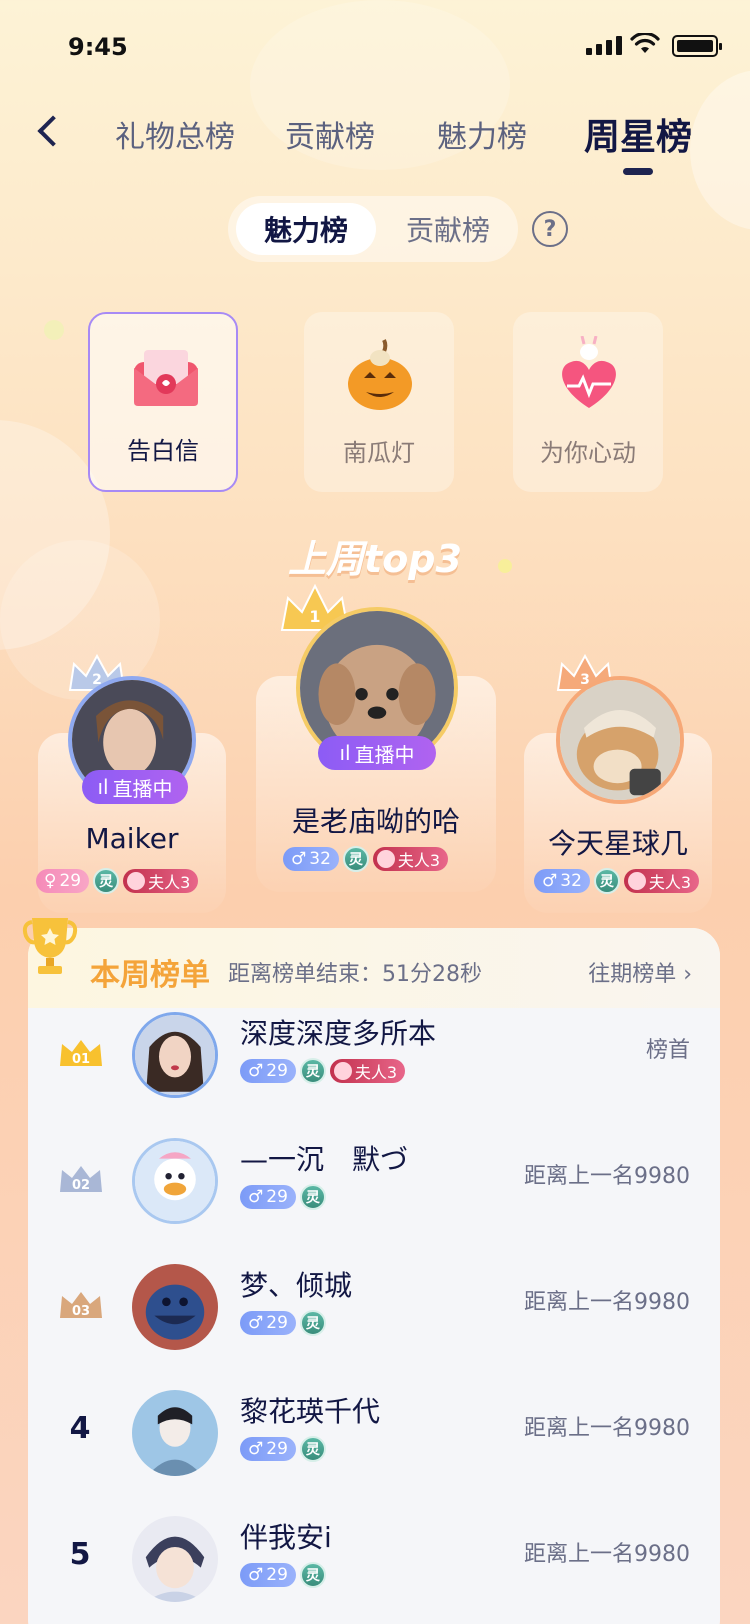 The height and width of the screenshot is (1624, 750). Describe the element at coordinates (697, 46) in the screenshot. I see `battery-icon` at that location.